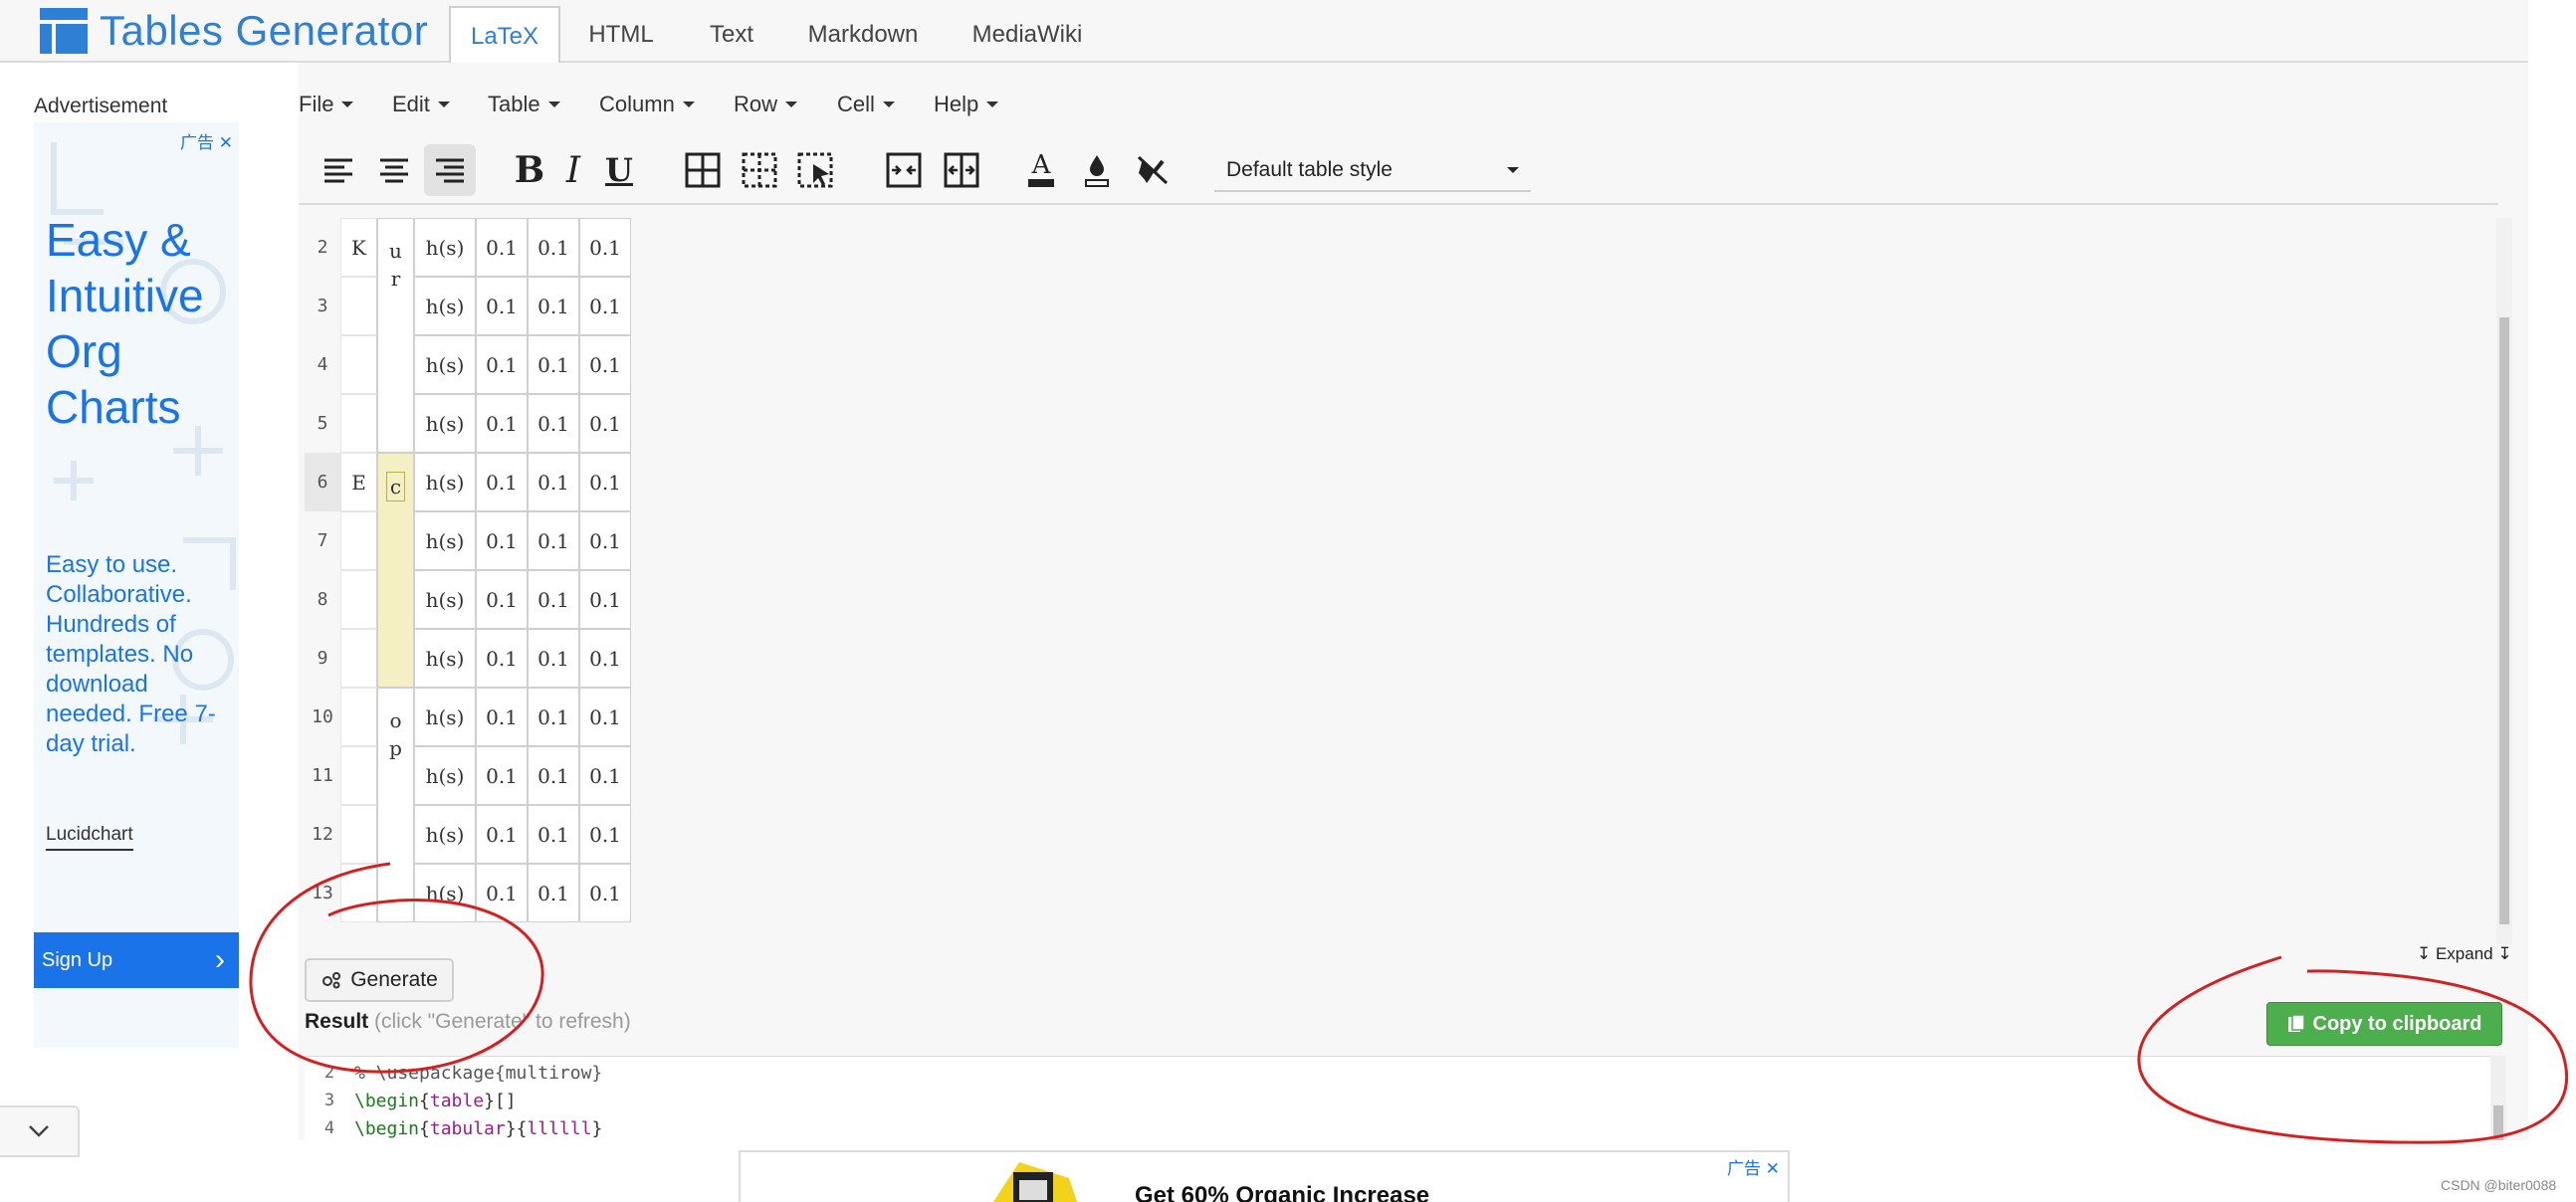  Describe the element at coordinates (322, 482) in the screenshot. I see `row-number: 6` at that location.